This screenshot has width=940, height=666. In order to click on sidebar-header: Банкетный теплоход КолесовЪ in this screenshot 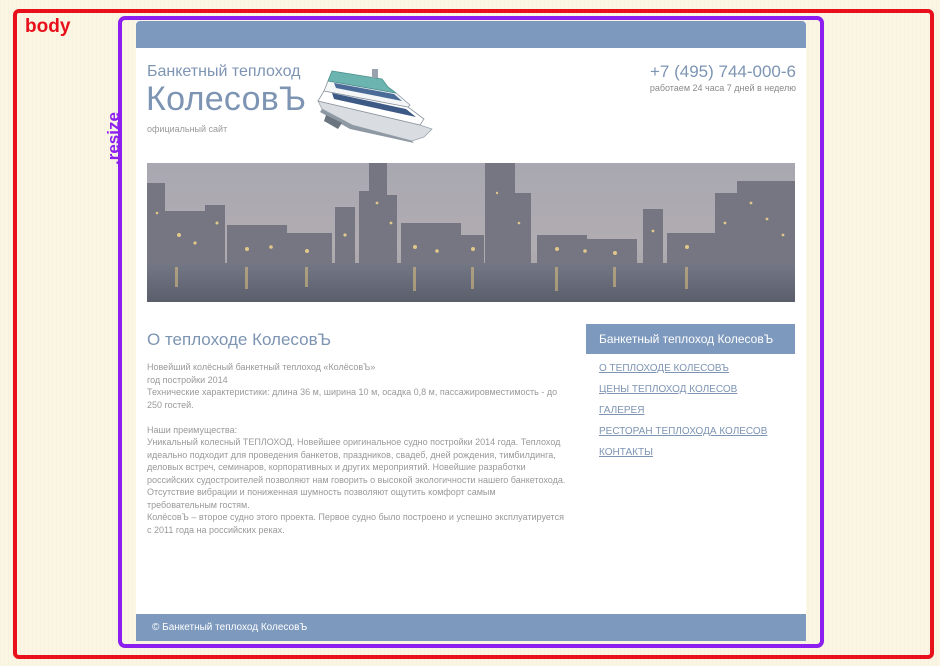, I will do `click(690, 339)`.